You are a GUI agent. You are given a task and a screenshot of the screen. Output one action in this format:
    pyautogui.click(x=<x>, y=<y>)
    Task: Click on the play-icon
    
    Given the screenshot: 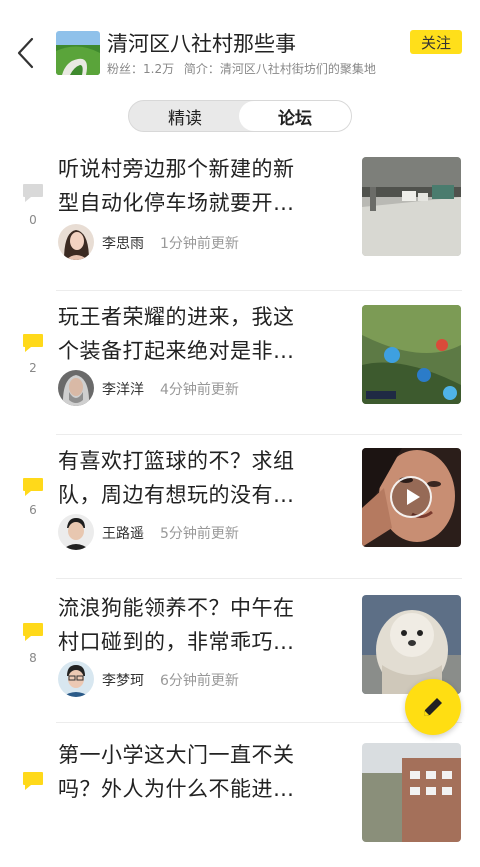 What is the action you would take?
    pyautogui.click(x=411, y=497)
    